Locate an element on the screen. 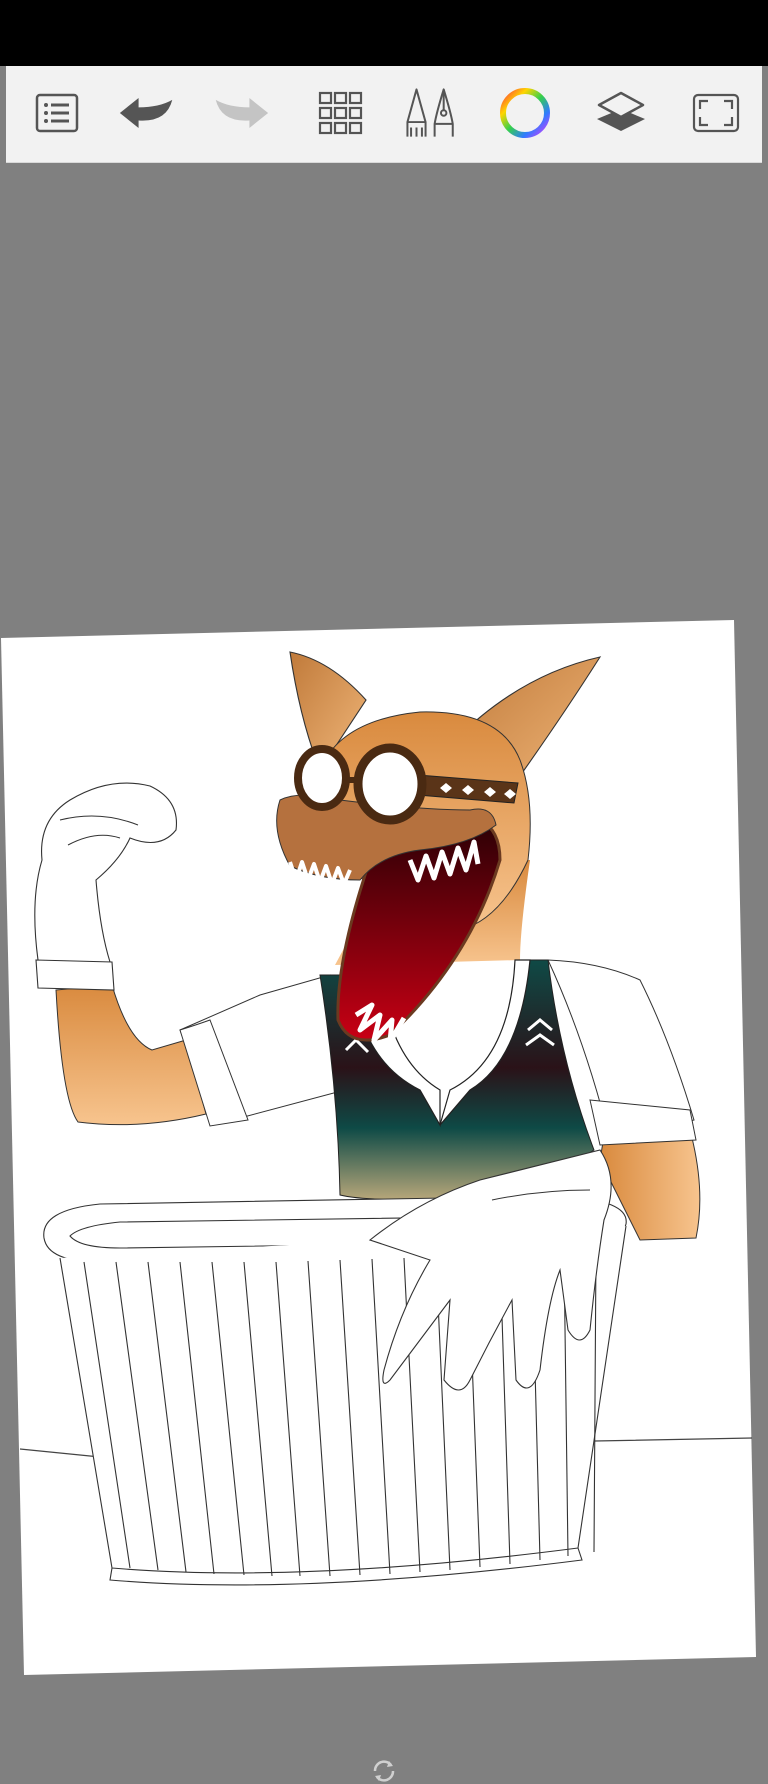  color-wheel-icon is located at coordinates (525, 113).